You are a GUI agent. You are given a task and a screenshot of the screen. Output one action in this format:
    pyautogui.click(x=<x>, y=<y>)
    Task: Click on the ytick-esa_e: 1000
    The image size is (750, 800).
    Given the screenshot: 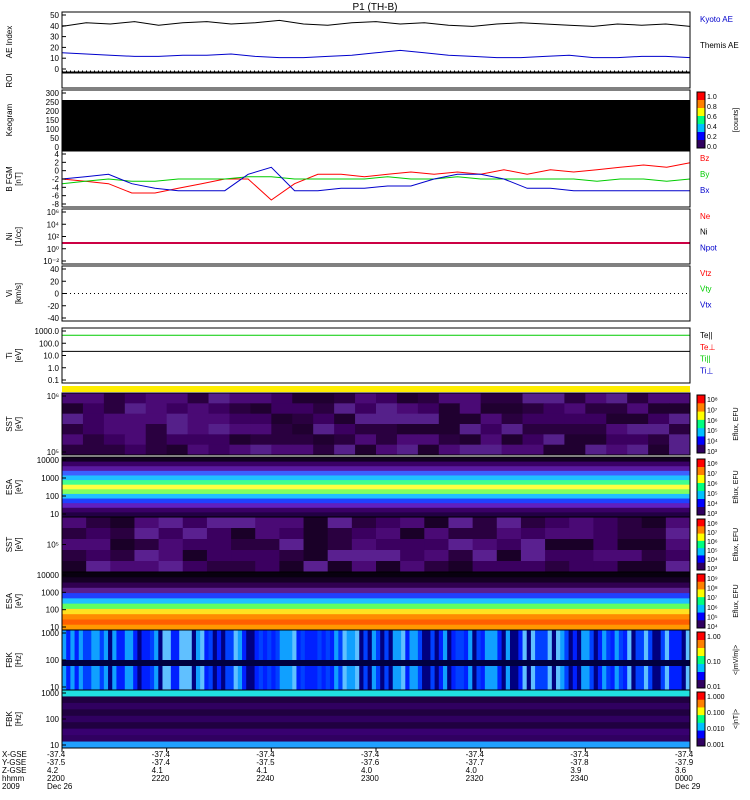 What is the action you would take?
    pyautogui.click(x=50, y=592)
    